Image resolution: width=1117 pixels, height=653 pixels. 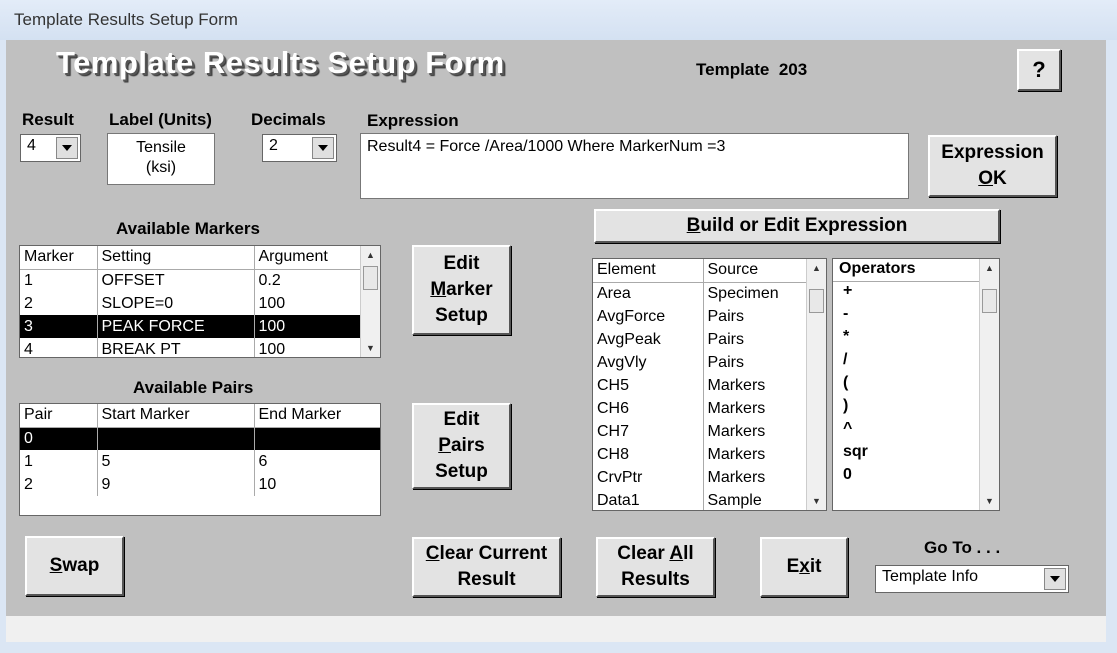 What do you see at coordinates (370, 301) in the screenshot?
I see `markers-scrollbar: ▲ ▼` at bounding box center [370, 301].